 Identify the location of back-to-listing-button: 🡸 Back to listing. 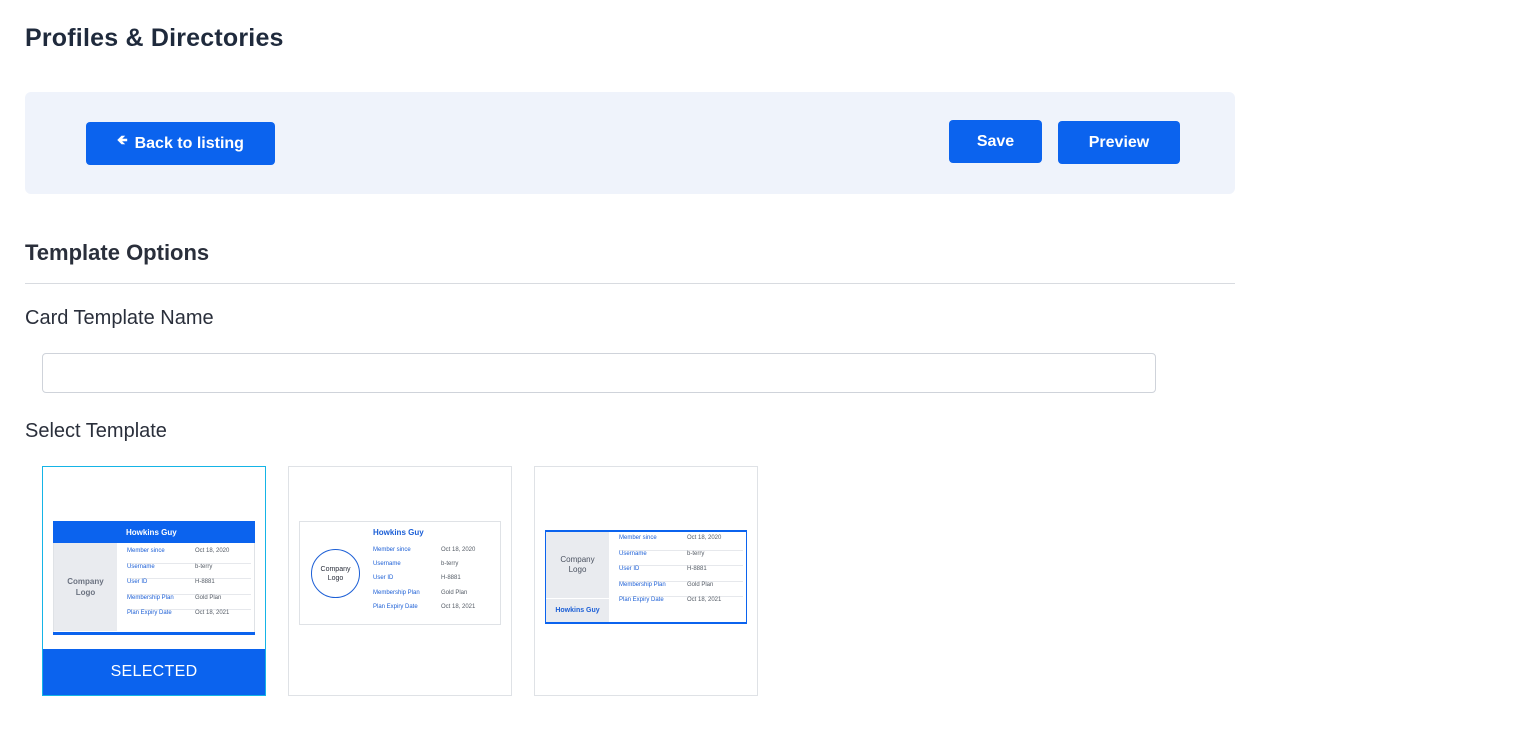
(180, 143).